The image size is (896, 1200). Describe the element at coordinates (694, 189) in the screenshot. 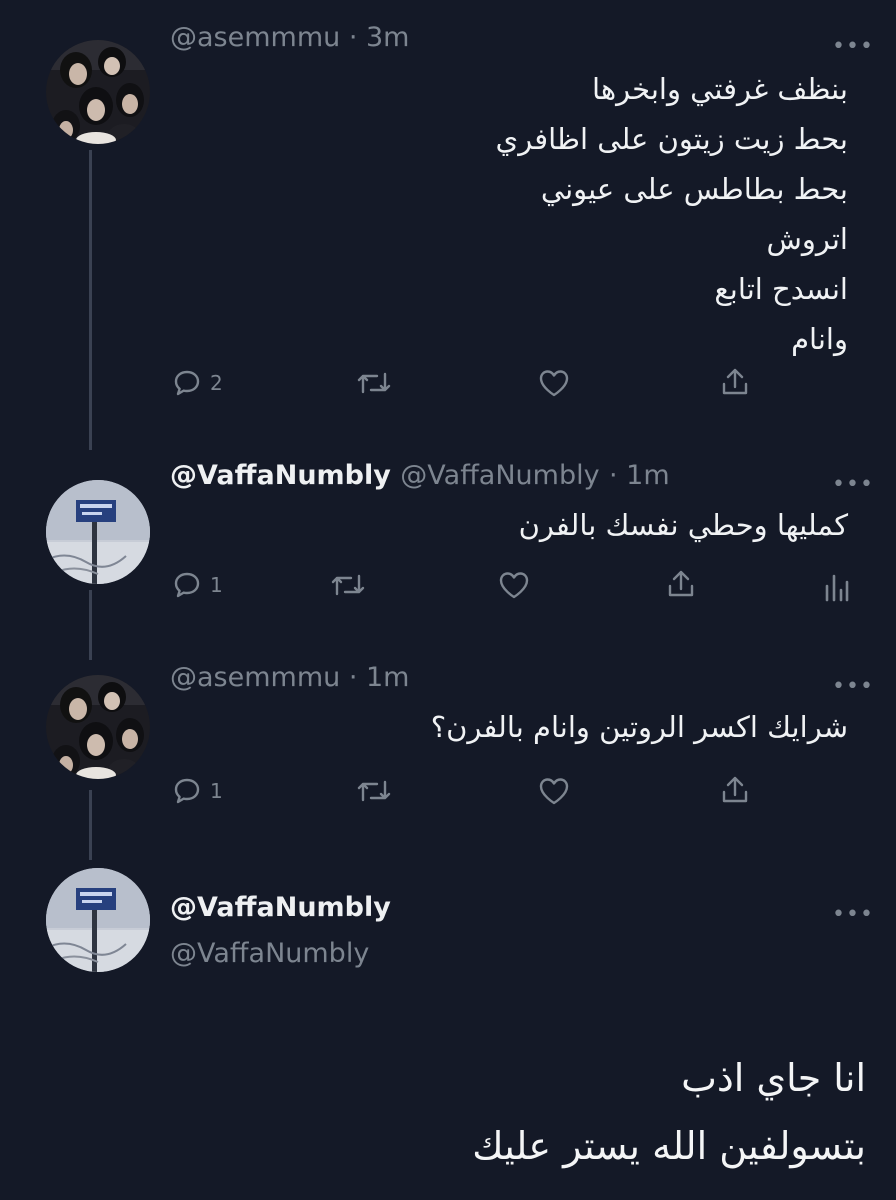

I see `tweet-line: بحط بطاطس على عيوني` at that location.